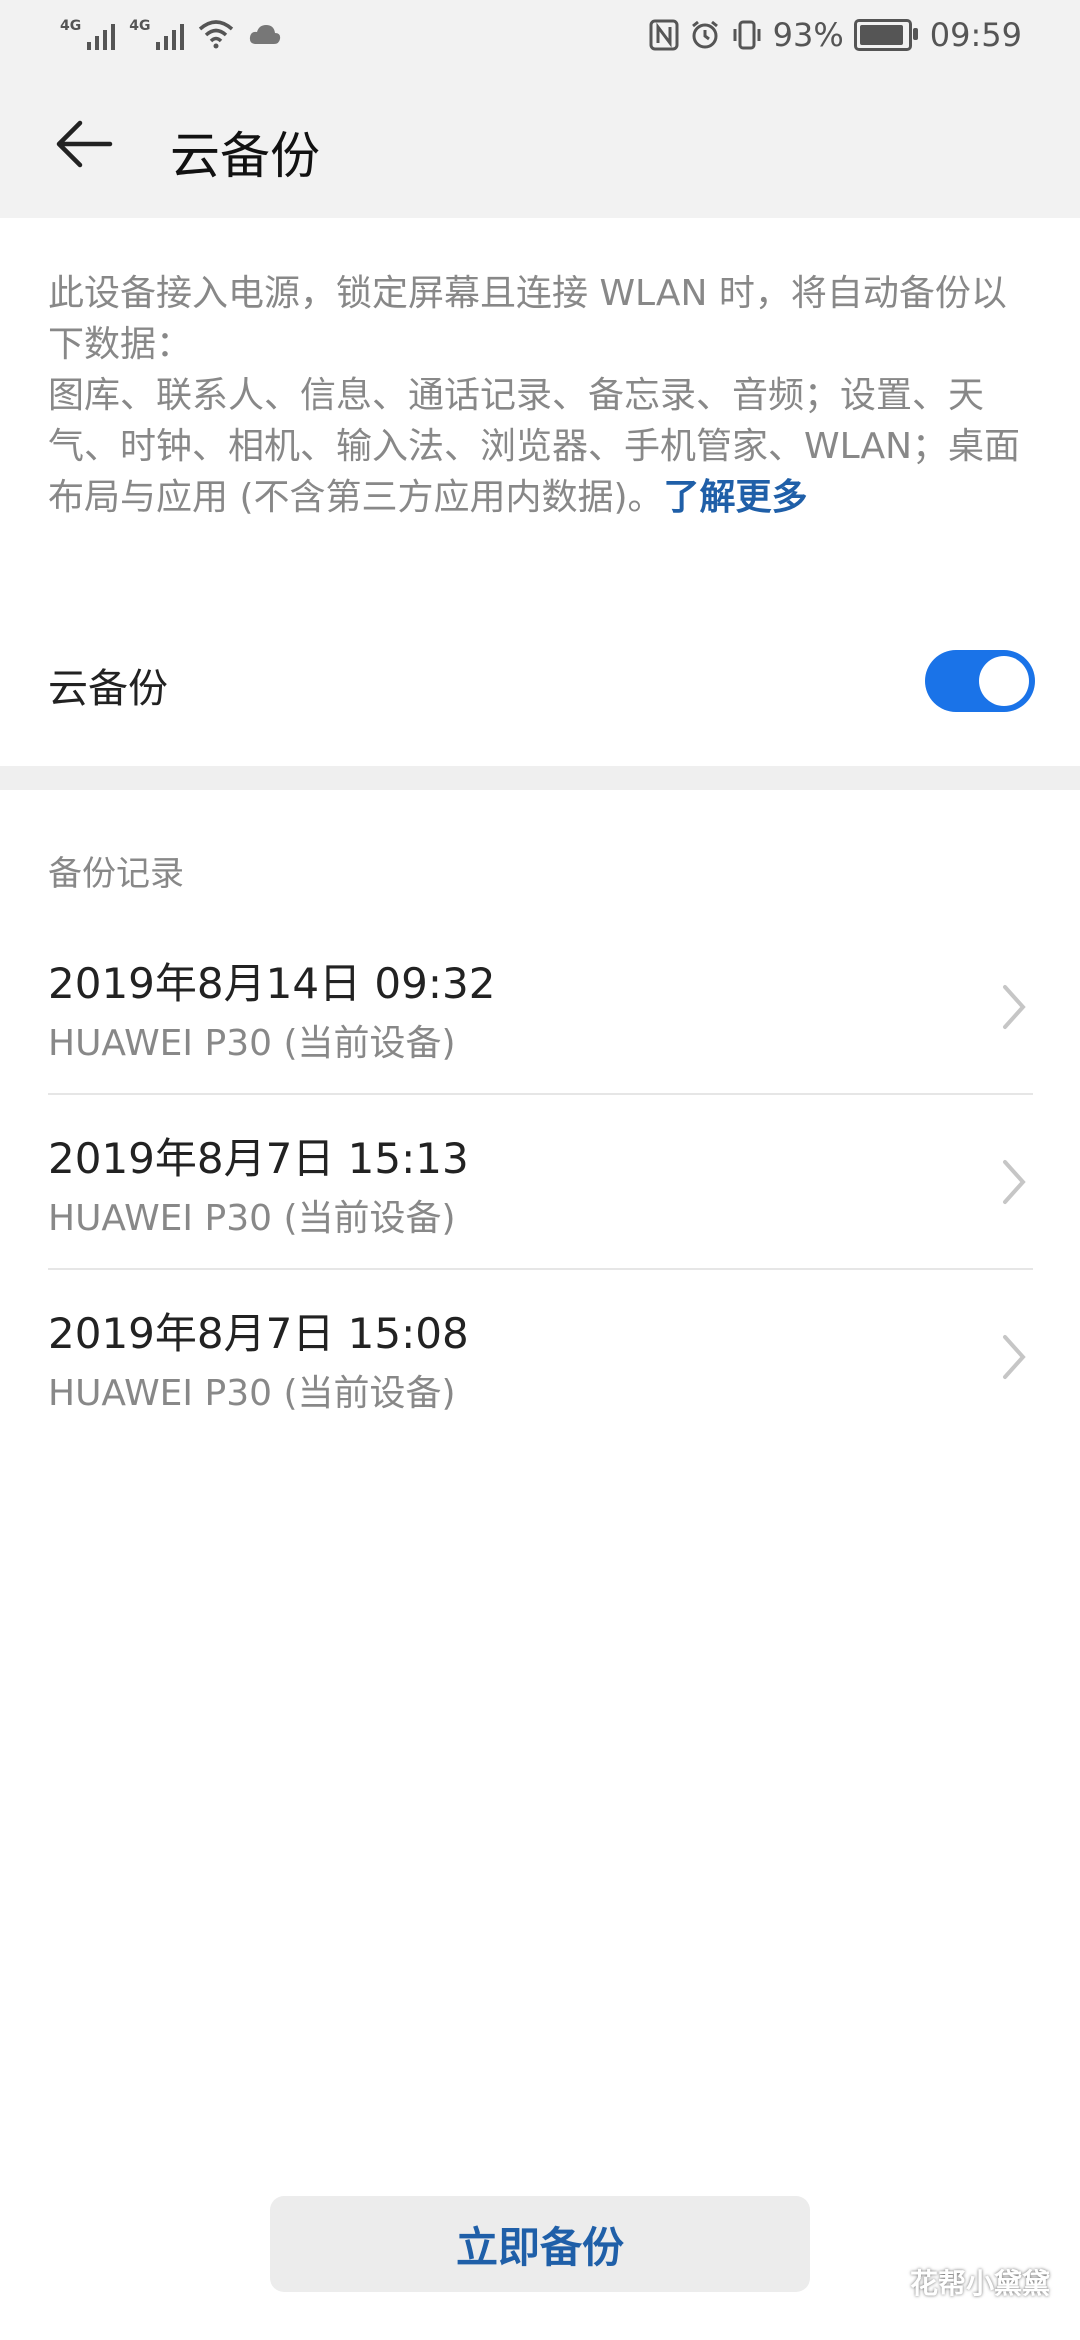 This screenshot has height=2340, width=1080. Describe the element at coordinates (88, 34) in the screenshot. I see `signal-icon: 4G` at that location.